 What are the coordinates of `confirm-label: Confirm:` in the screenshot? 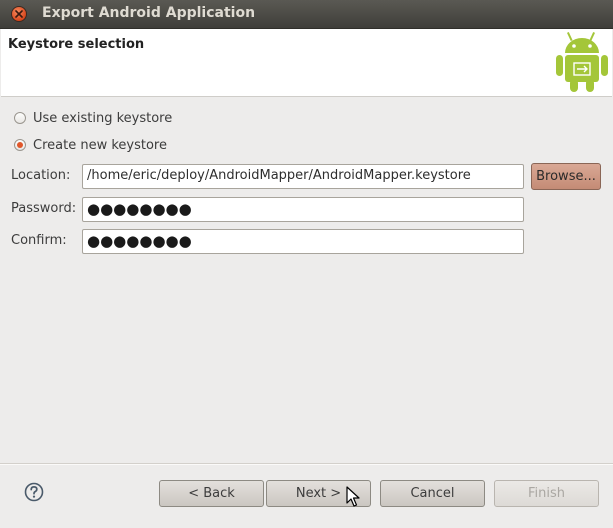 It's located at (39, 240).